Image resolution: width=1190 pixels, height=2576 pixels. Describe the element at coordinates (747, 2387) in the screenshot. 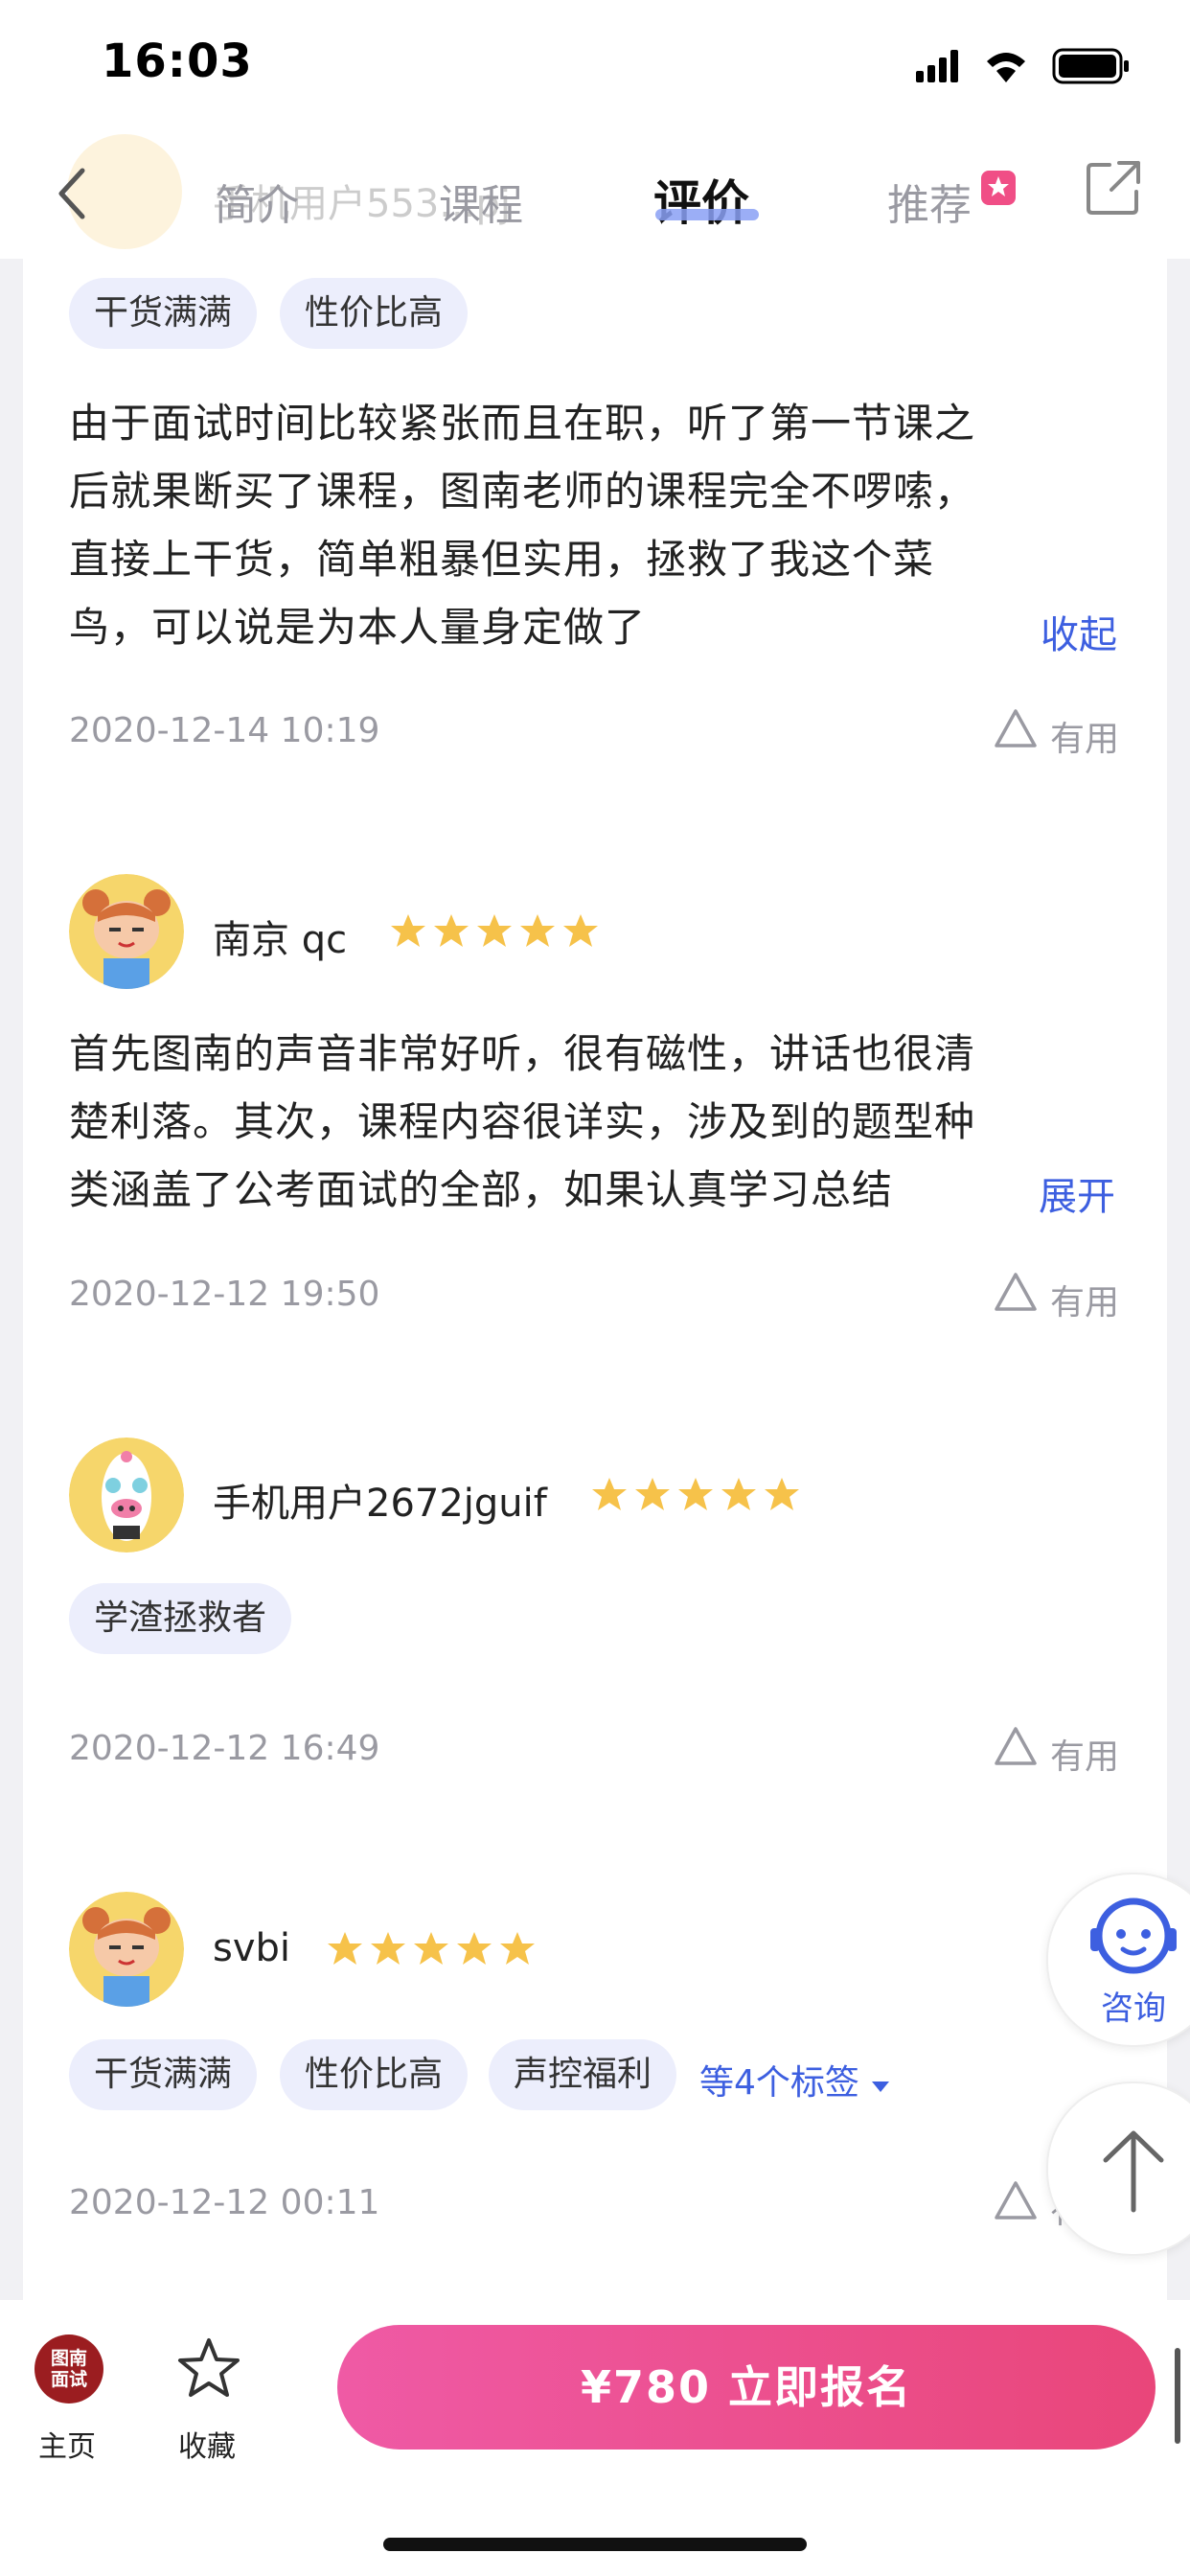

I see `enroll-button: ¥780 立即报名` at that location.